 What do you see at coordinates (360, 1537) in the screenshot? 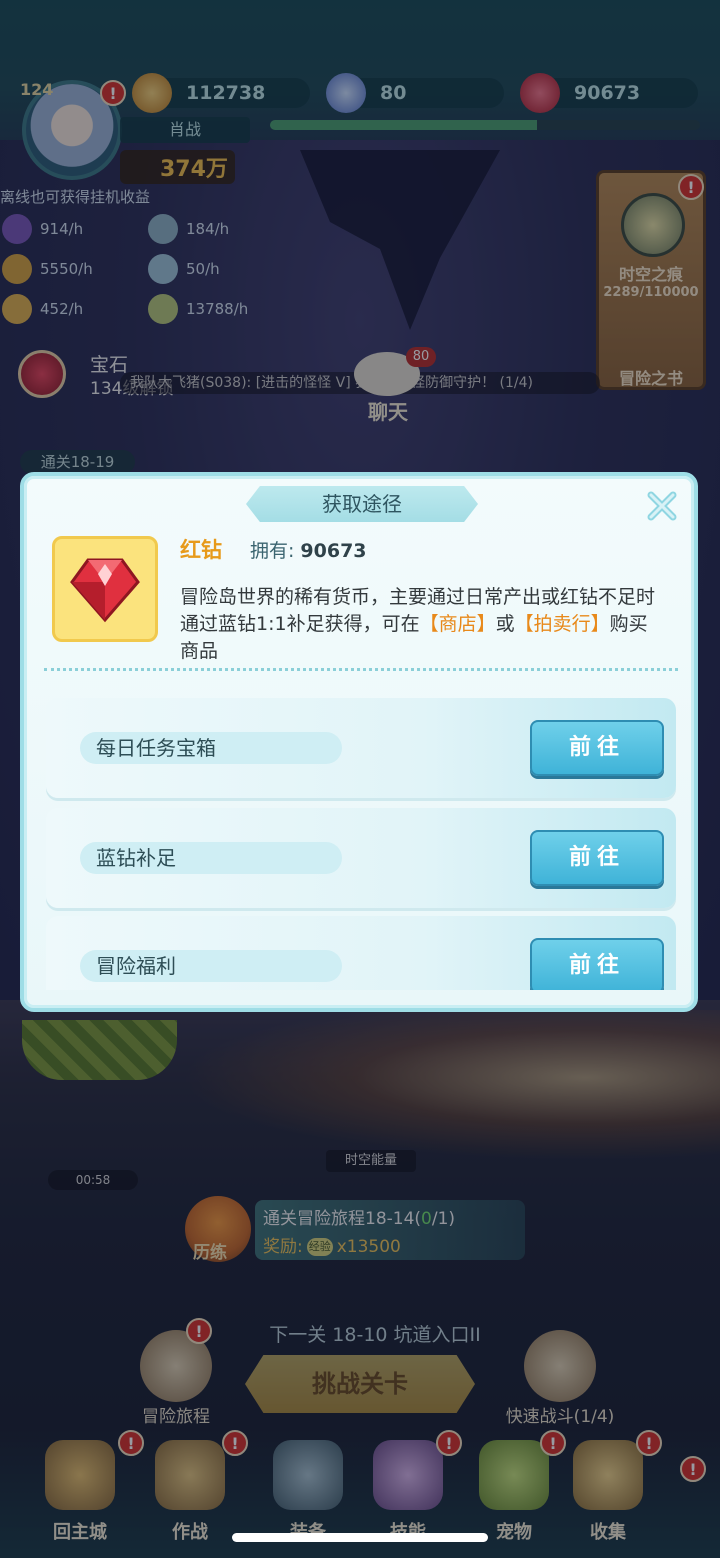
I see `home-indicator` at bounding box center [360, 1537].